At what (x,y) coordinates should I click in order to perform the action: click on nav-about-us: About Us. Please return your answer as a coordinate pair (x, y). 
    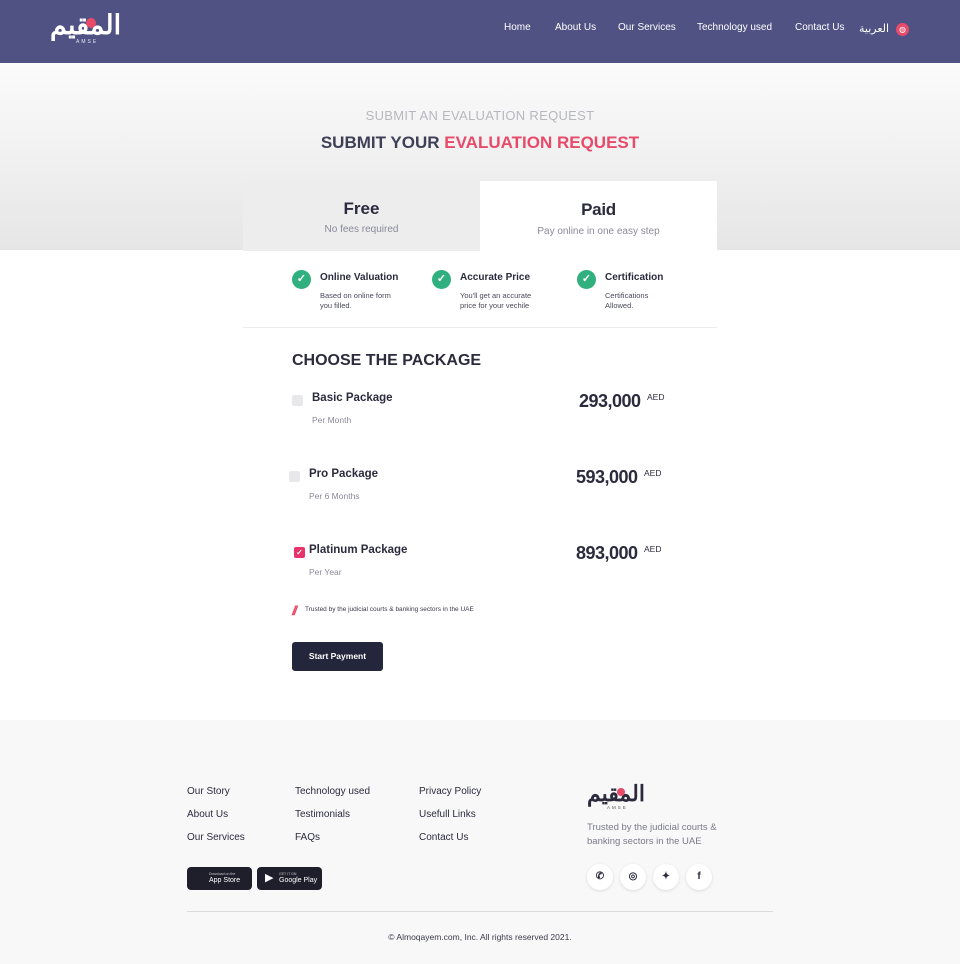
    Looking at the image, I should click on (575, 27).